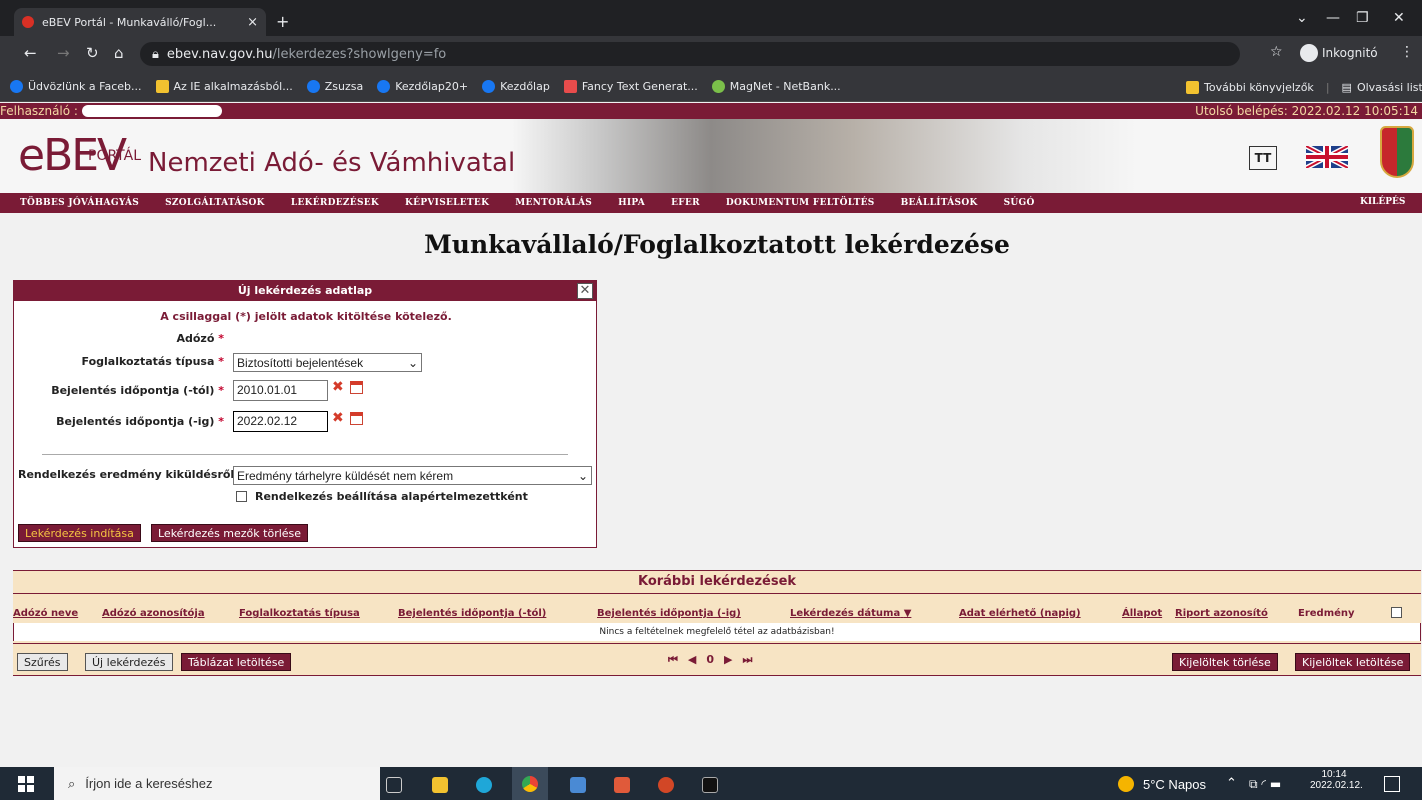 The height and width of the screenshot is (800, 1422). What do you see at coordinates (1231, 783) in the screenshot?
I see `tray-chevron-icon: ⌃` at bounding box center [1231, 783].